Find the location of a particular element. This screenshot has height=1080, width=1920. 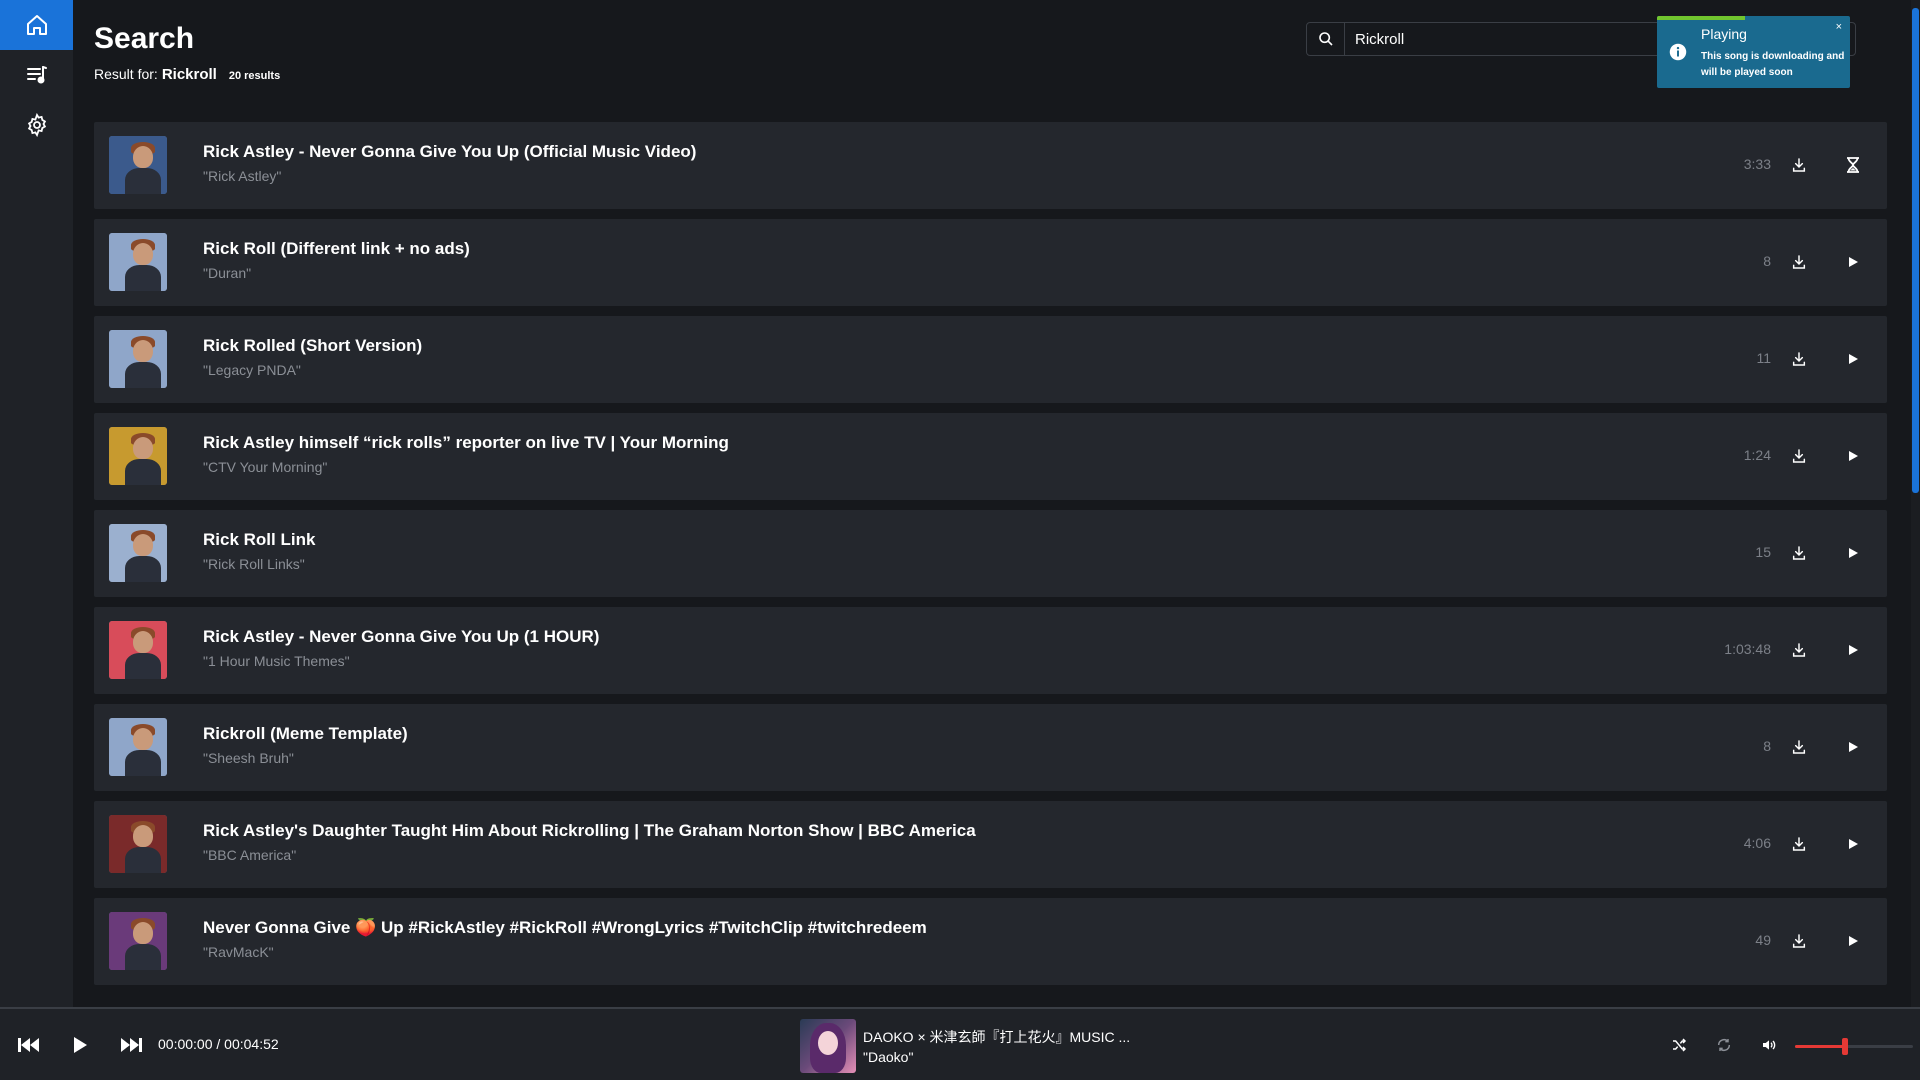

next-button is located at coordinates (131, 1045).